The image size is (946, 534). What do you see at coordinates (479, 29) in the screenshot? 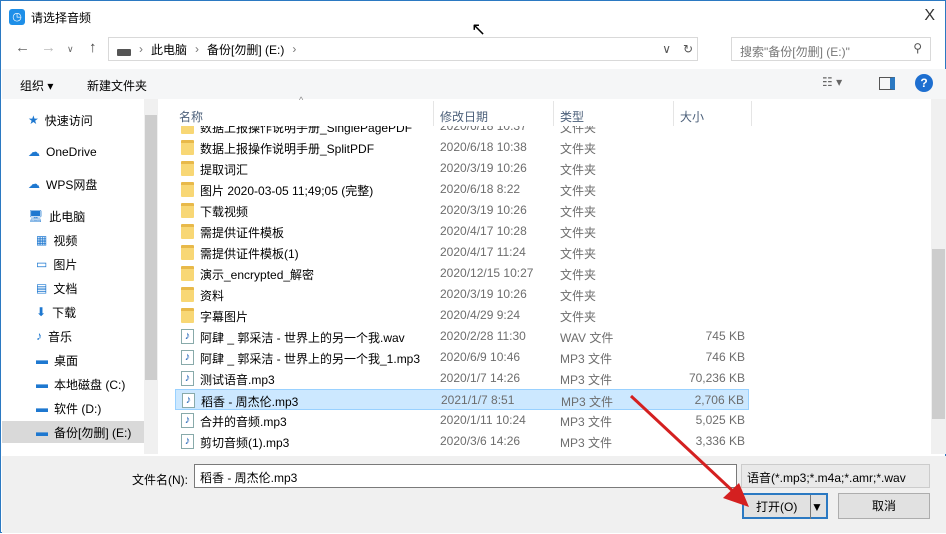
I see `mouse-cursor-icon: ↖` at bounding box center [479, 29].